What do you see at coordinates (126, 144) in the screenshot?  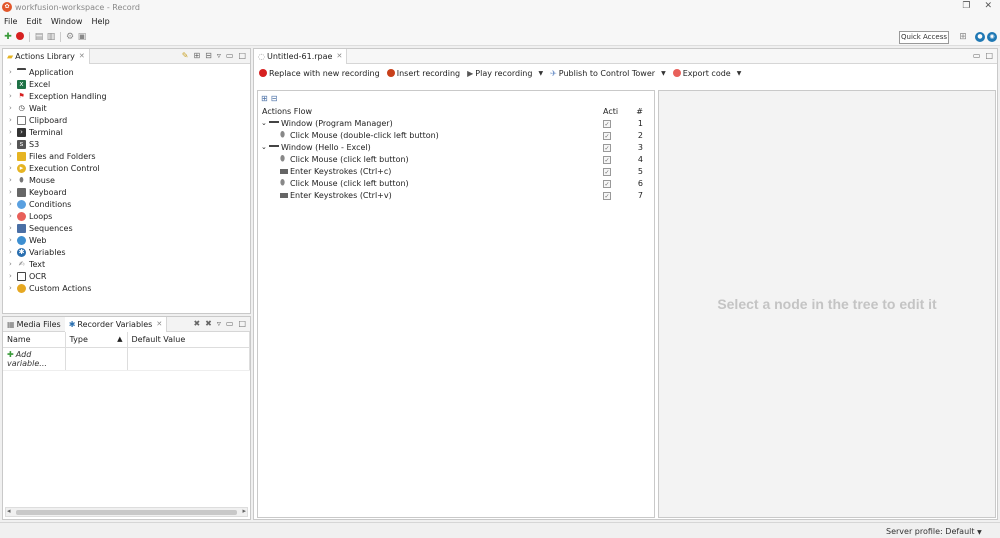 I see `tree-item-s3: › s S3` at bounding box center [126, 144].